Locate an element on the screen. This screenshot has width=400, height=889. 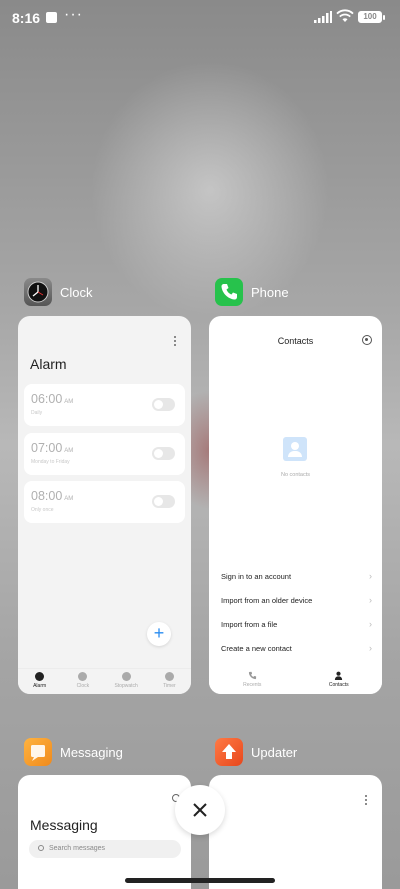
tab-contacts: Contacts is located at coordinates (339, 681).